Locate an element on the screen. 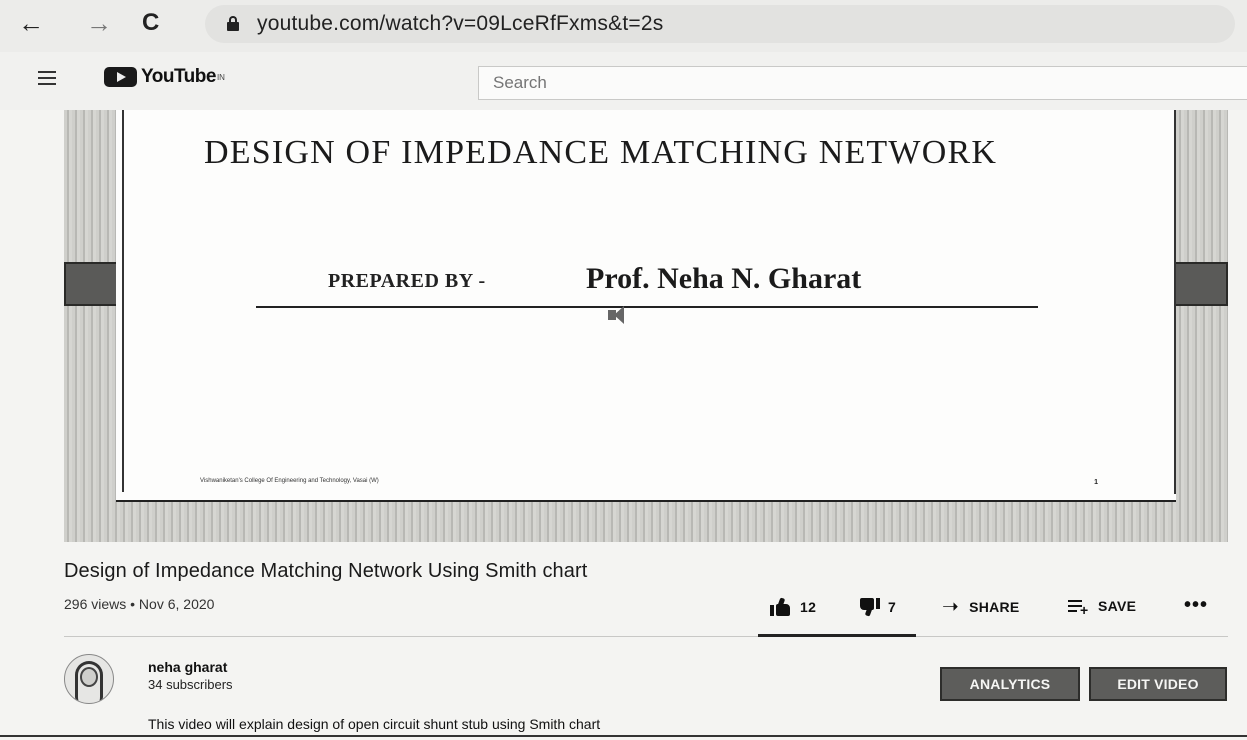 This screenshot has height=740, width=1247. video-meta: 296 views • Nov 6, 2020 is located at coordinates (139, 604).